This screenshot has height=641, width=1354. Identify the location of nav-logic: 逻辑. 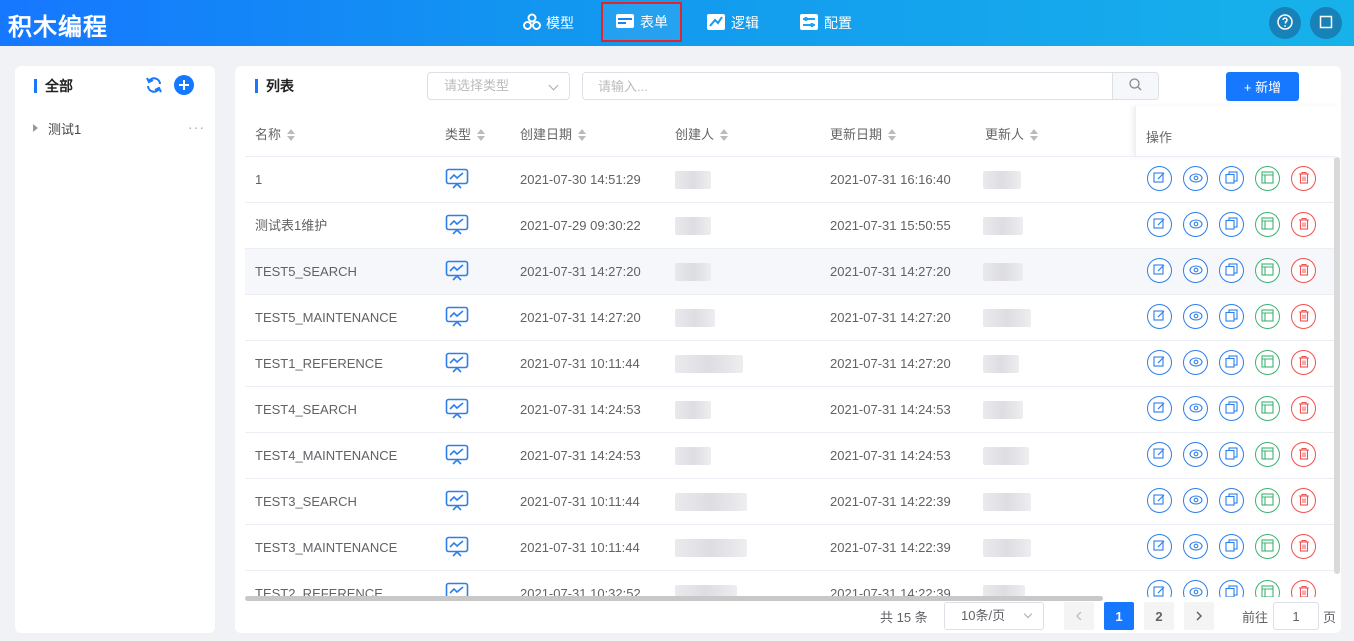
(732, 23).